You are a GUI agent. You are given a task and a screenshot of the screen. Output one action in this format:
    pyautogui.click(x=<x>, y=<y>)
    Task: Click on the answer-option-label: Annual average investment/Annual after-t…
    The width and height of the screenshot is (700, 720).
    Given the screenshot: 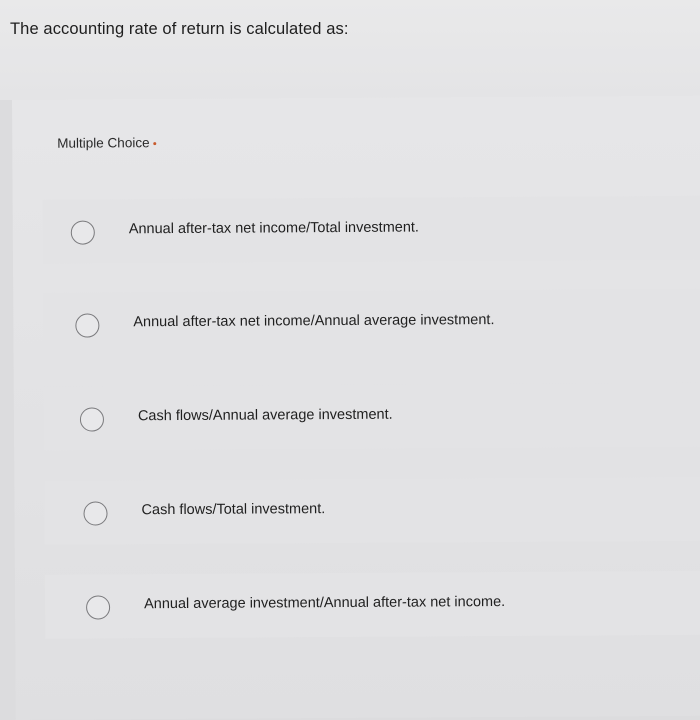 What is the action you would take?
    pyautogui.click(x=325, y=603)
    